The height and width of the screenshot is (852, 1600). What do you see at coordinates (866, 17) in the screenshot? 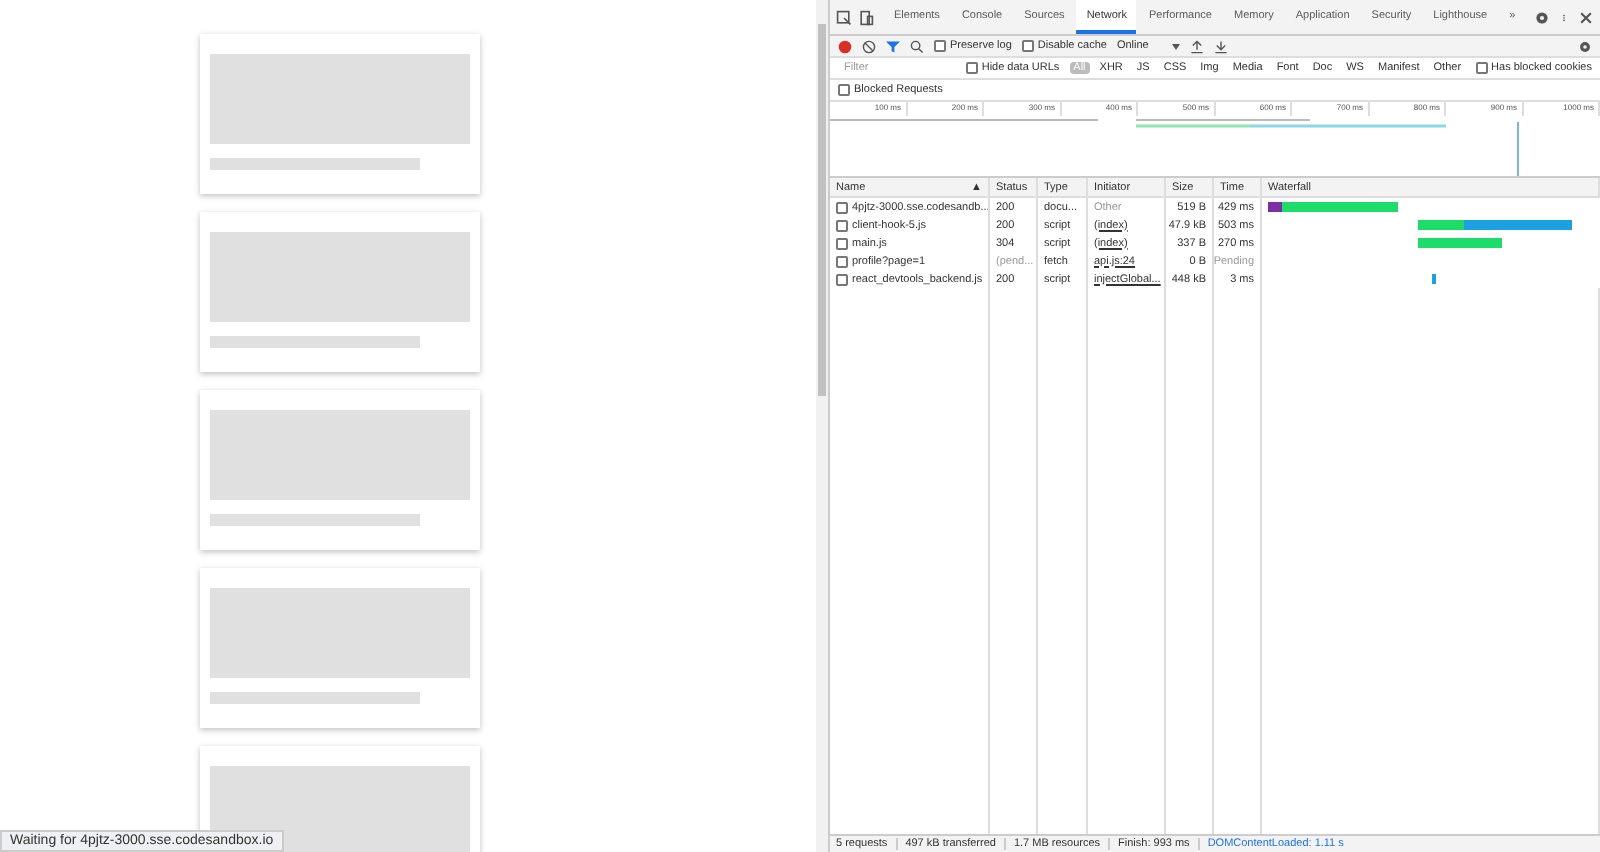
I see `device-icon` at bounding box center [866, 17].